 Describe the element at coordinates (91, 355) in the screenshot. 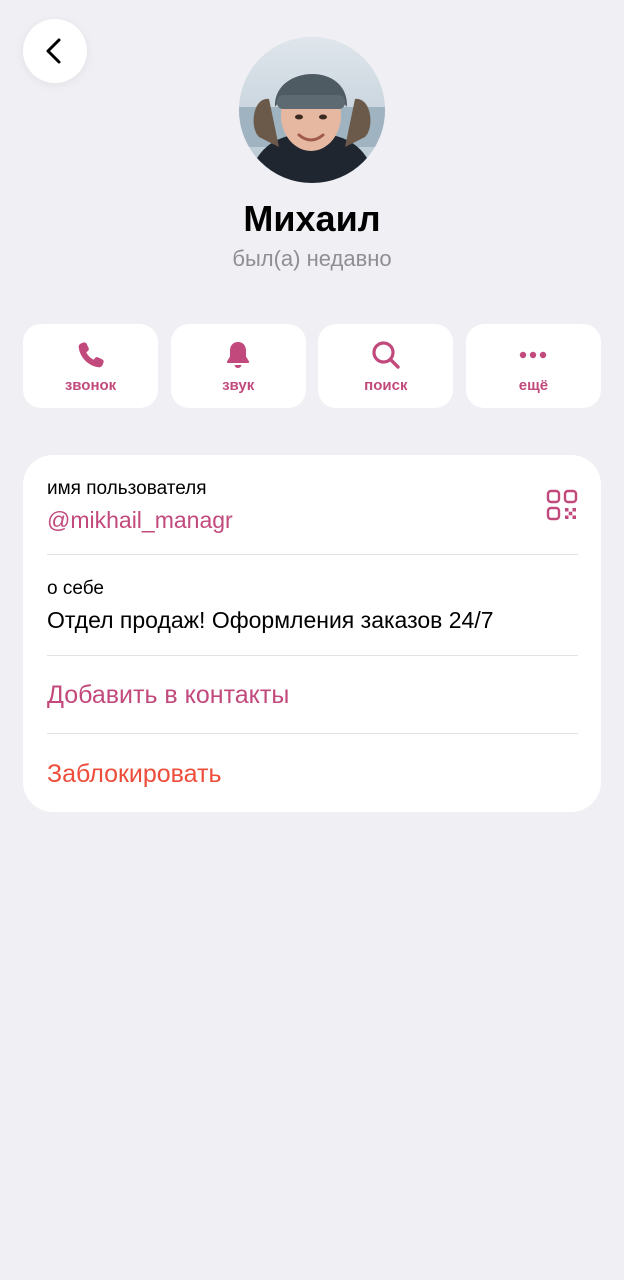

I see `phone-icon` at that location.